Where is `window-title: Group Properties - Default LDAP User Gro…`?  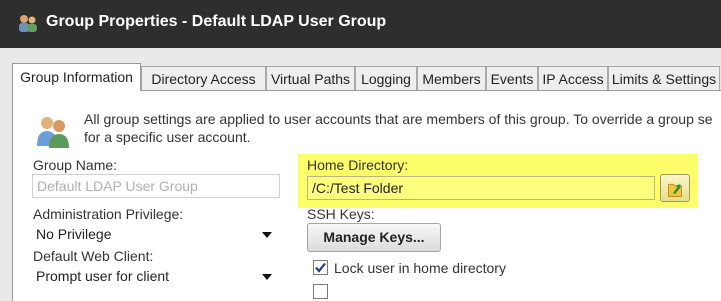 window-title: Group Properties - Default LDAP User Gro… is located at coordinates (216, 21).